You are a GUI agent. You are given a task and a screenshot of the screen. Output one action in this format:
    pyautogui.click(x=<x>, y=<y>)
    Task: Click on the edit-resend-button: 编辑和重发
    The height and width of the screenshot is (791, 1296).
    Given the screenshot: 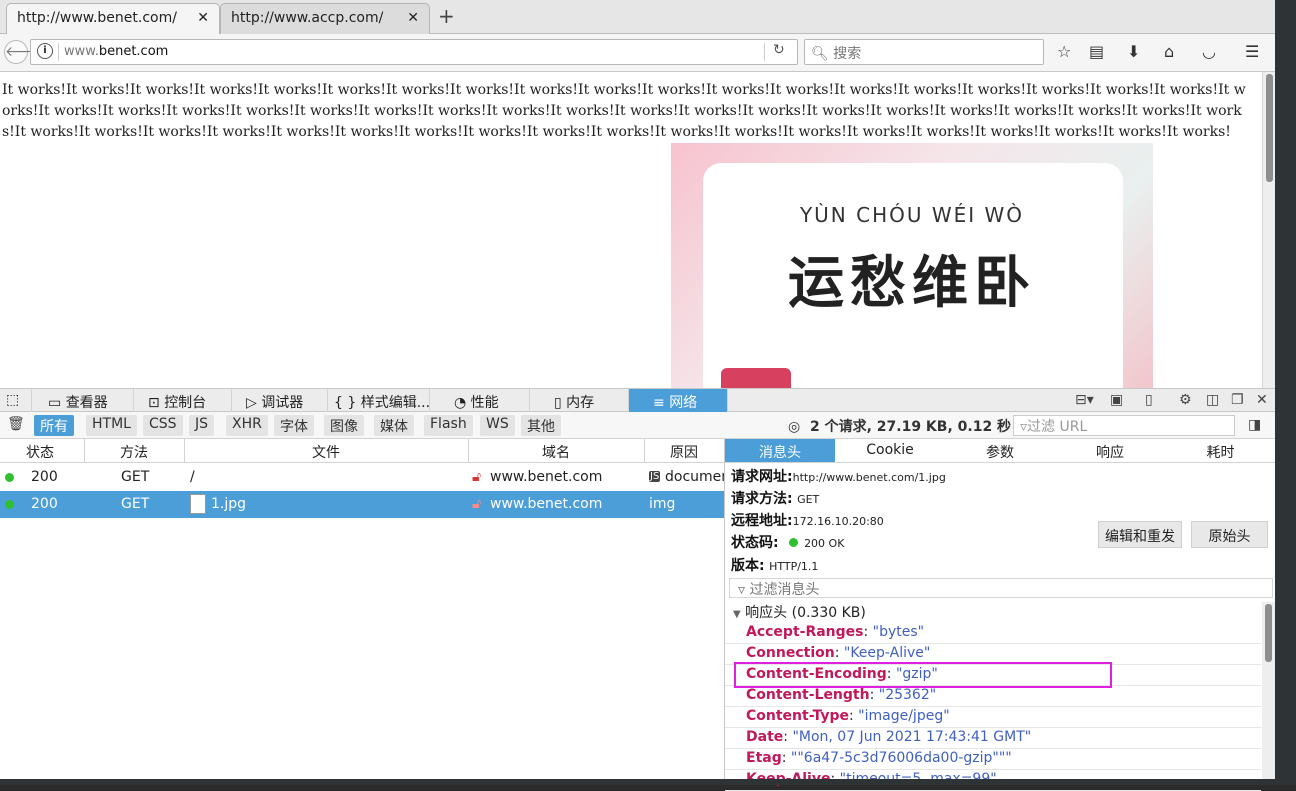 What is the action you would take?
    pyautogui.click(x=1140, y=534)
    